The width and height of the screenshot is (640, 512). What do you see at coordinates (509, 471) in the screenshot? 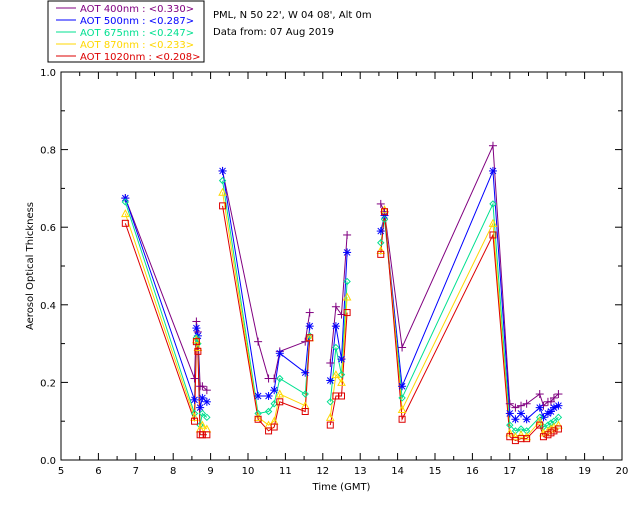
I see `x-tick-label: 17` at bounding box center [509, 471].